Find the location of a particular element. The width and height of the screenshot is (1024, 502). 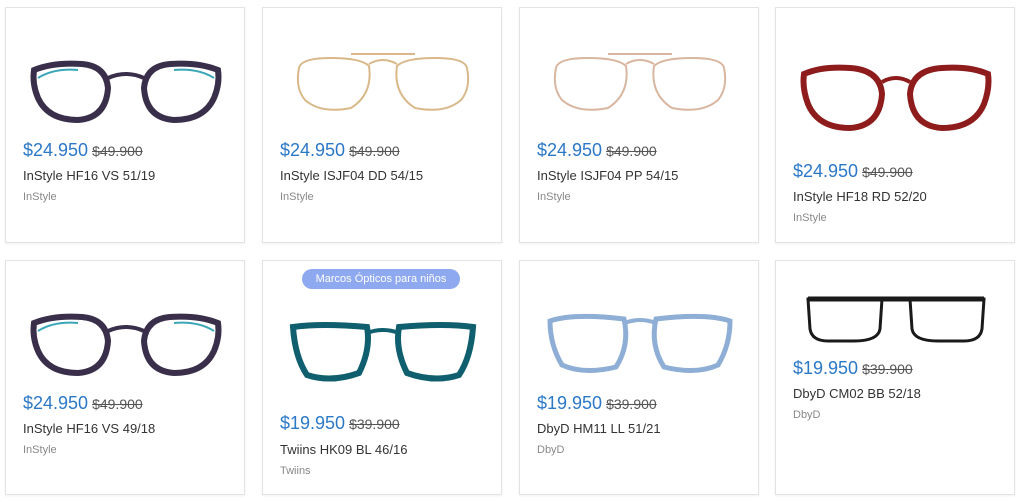

product-name: DbyD CM02 BB 52/18 is located at coordinates (857, 393).